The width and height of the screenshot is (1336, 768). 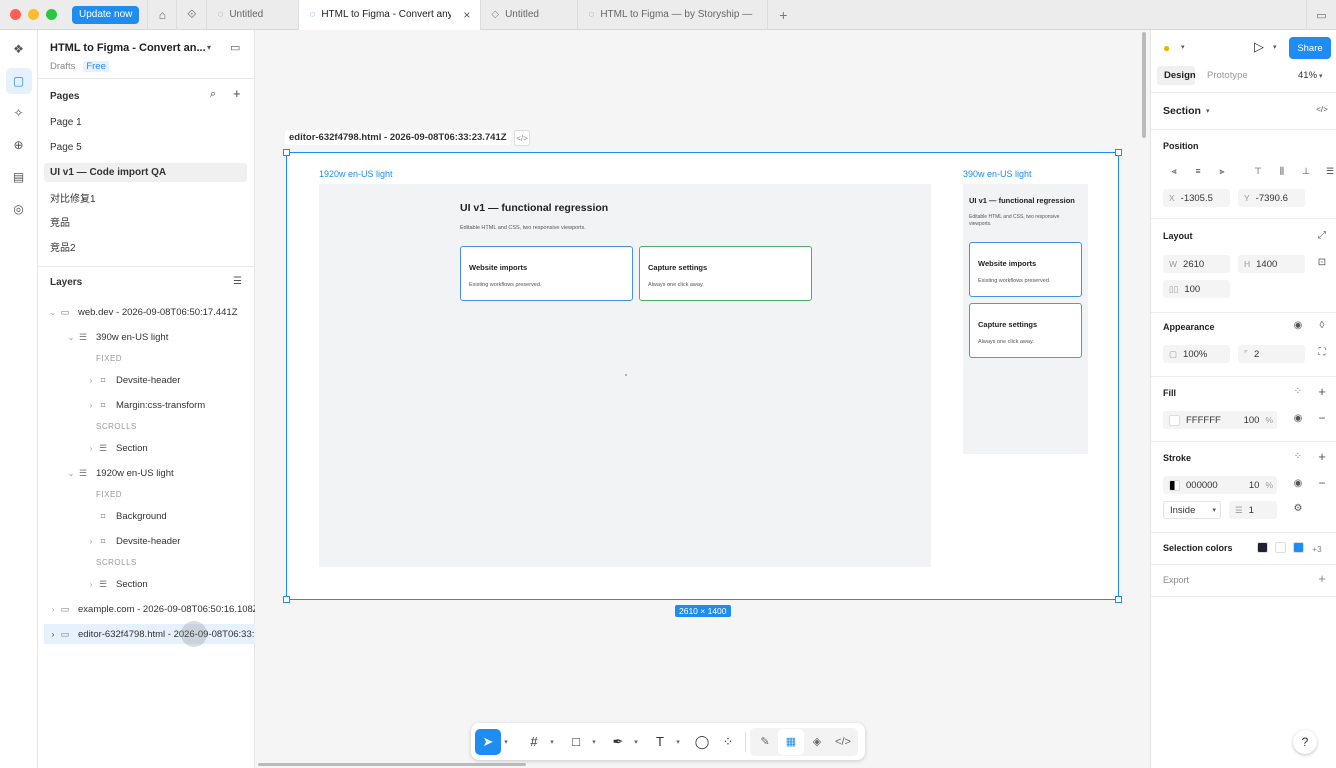 I want to click on text-tool-icon: T, so click(x=660, y=742).